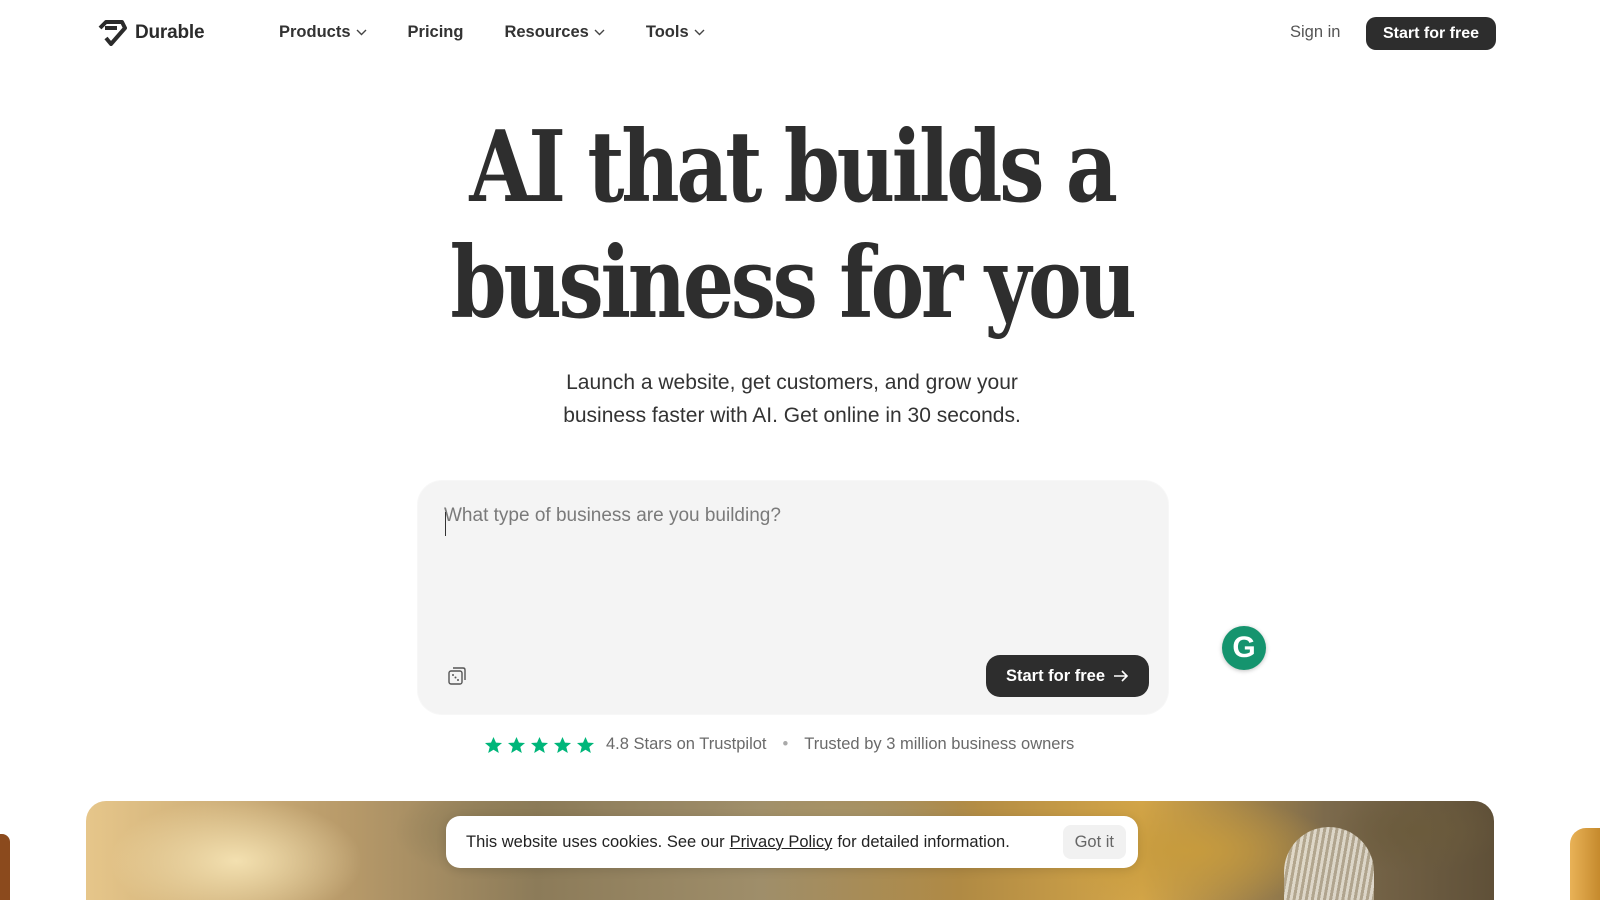 Image resolution: width=1600 pixels, height=900 pixels. I want to click on nav-item-pricing: Pricing, so click(436, 32).